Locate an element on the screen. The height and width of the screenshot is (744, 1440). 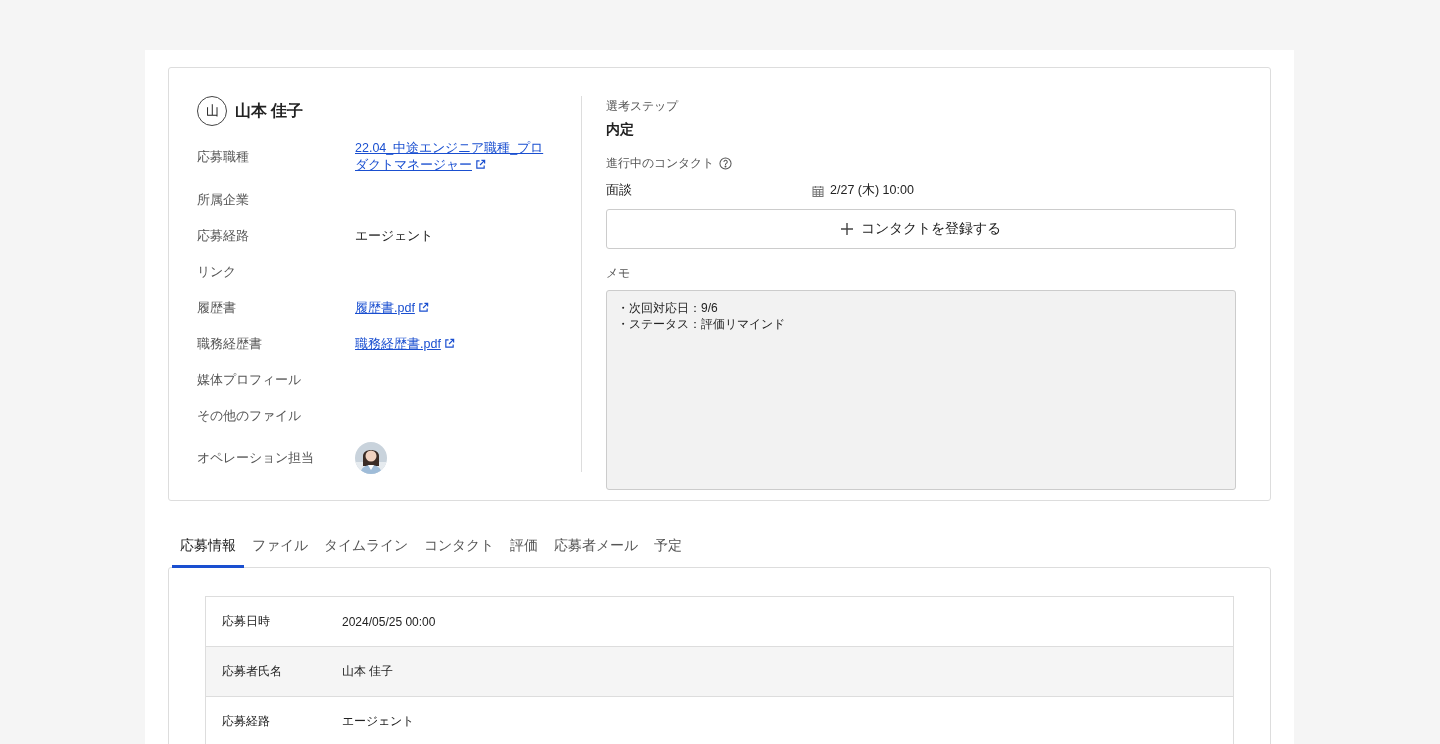
file-link: 履歴書.pdf is located at coordinates (455, 308).